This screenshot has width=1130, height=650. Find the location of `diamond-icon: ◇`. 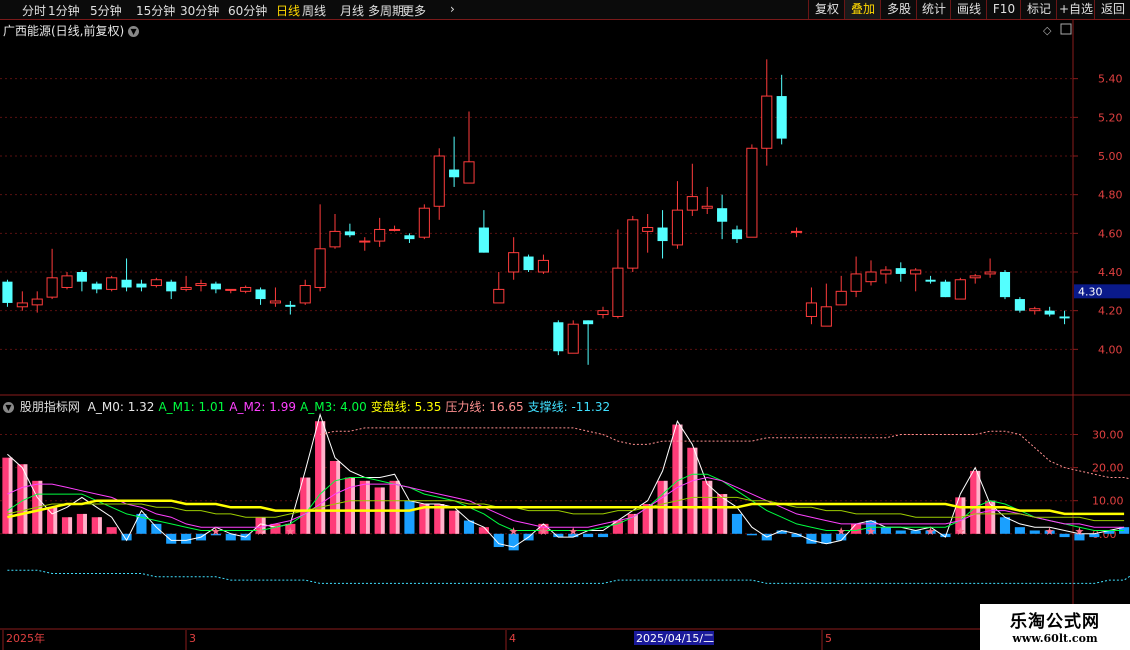

diamond-icon: ◇ is located at coordinates (1047, 30).